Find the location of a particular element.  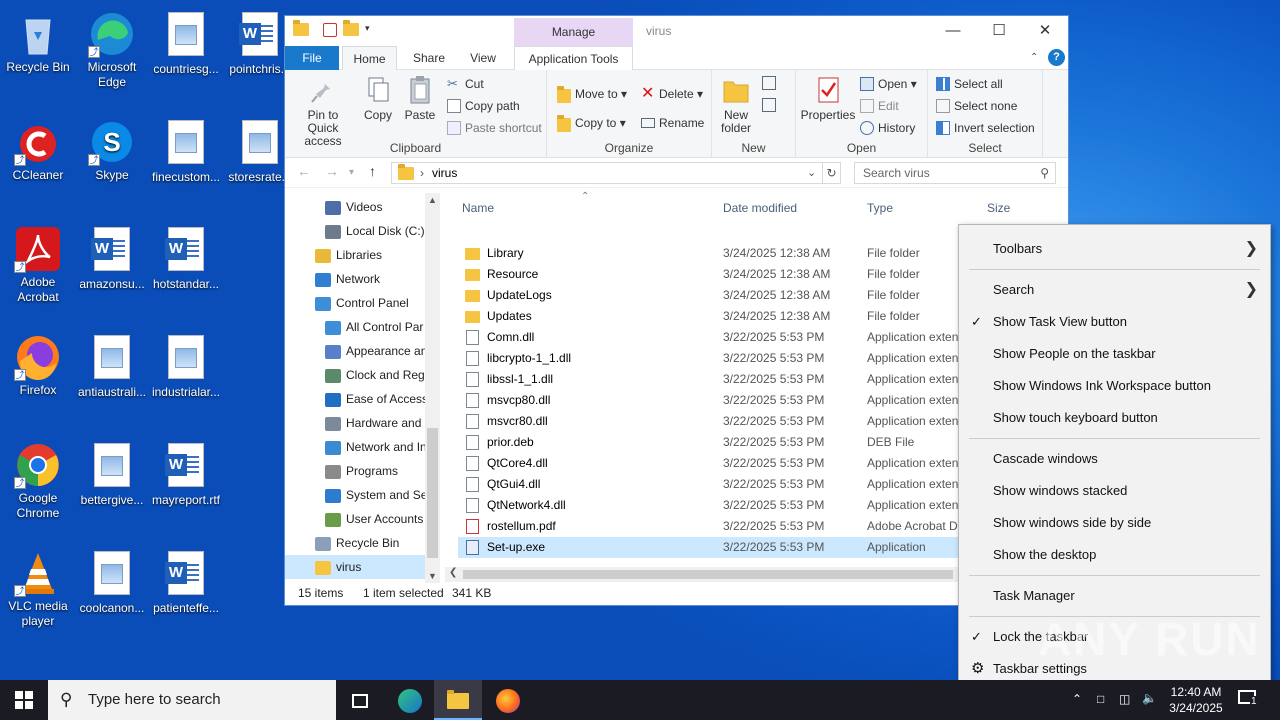

task-view-button is located at coordinates (360, 700).